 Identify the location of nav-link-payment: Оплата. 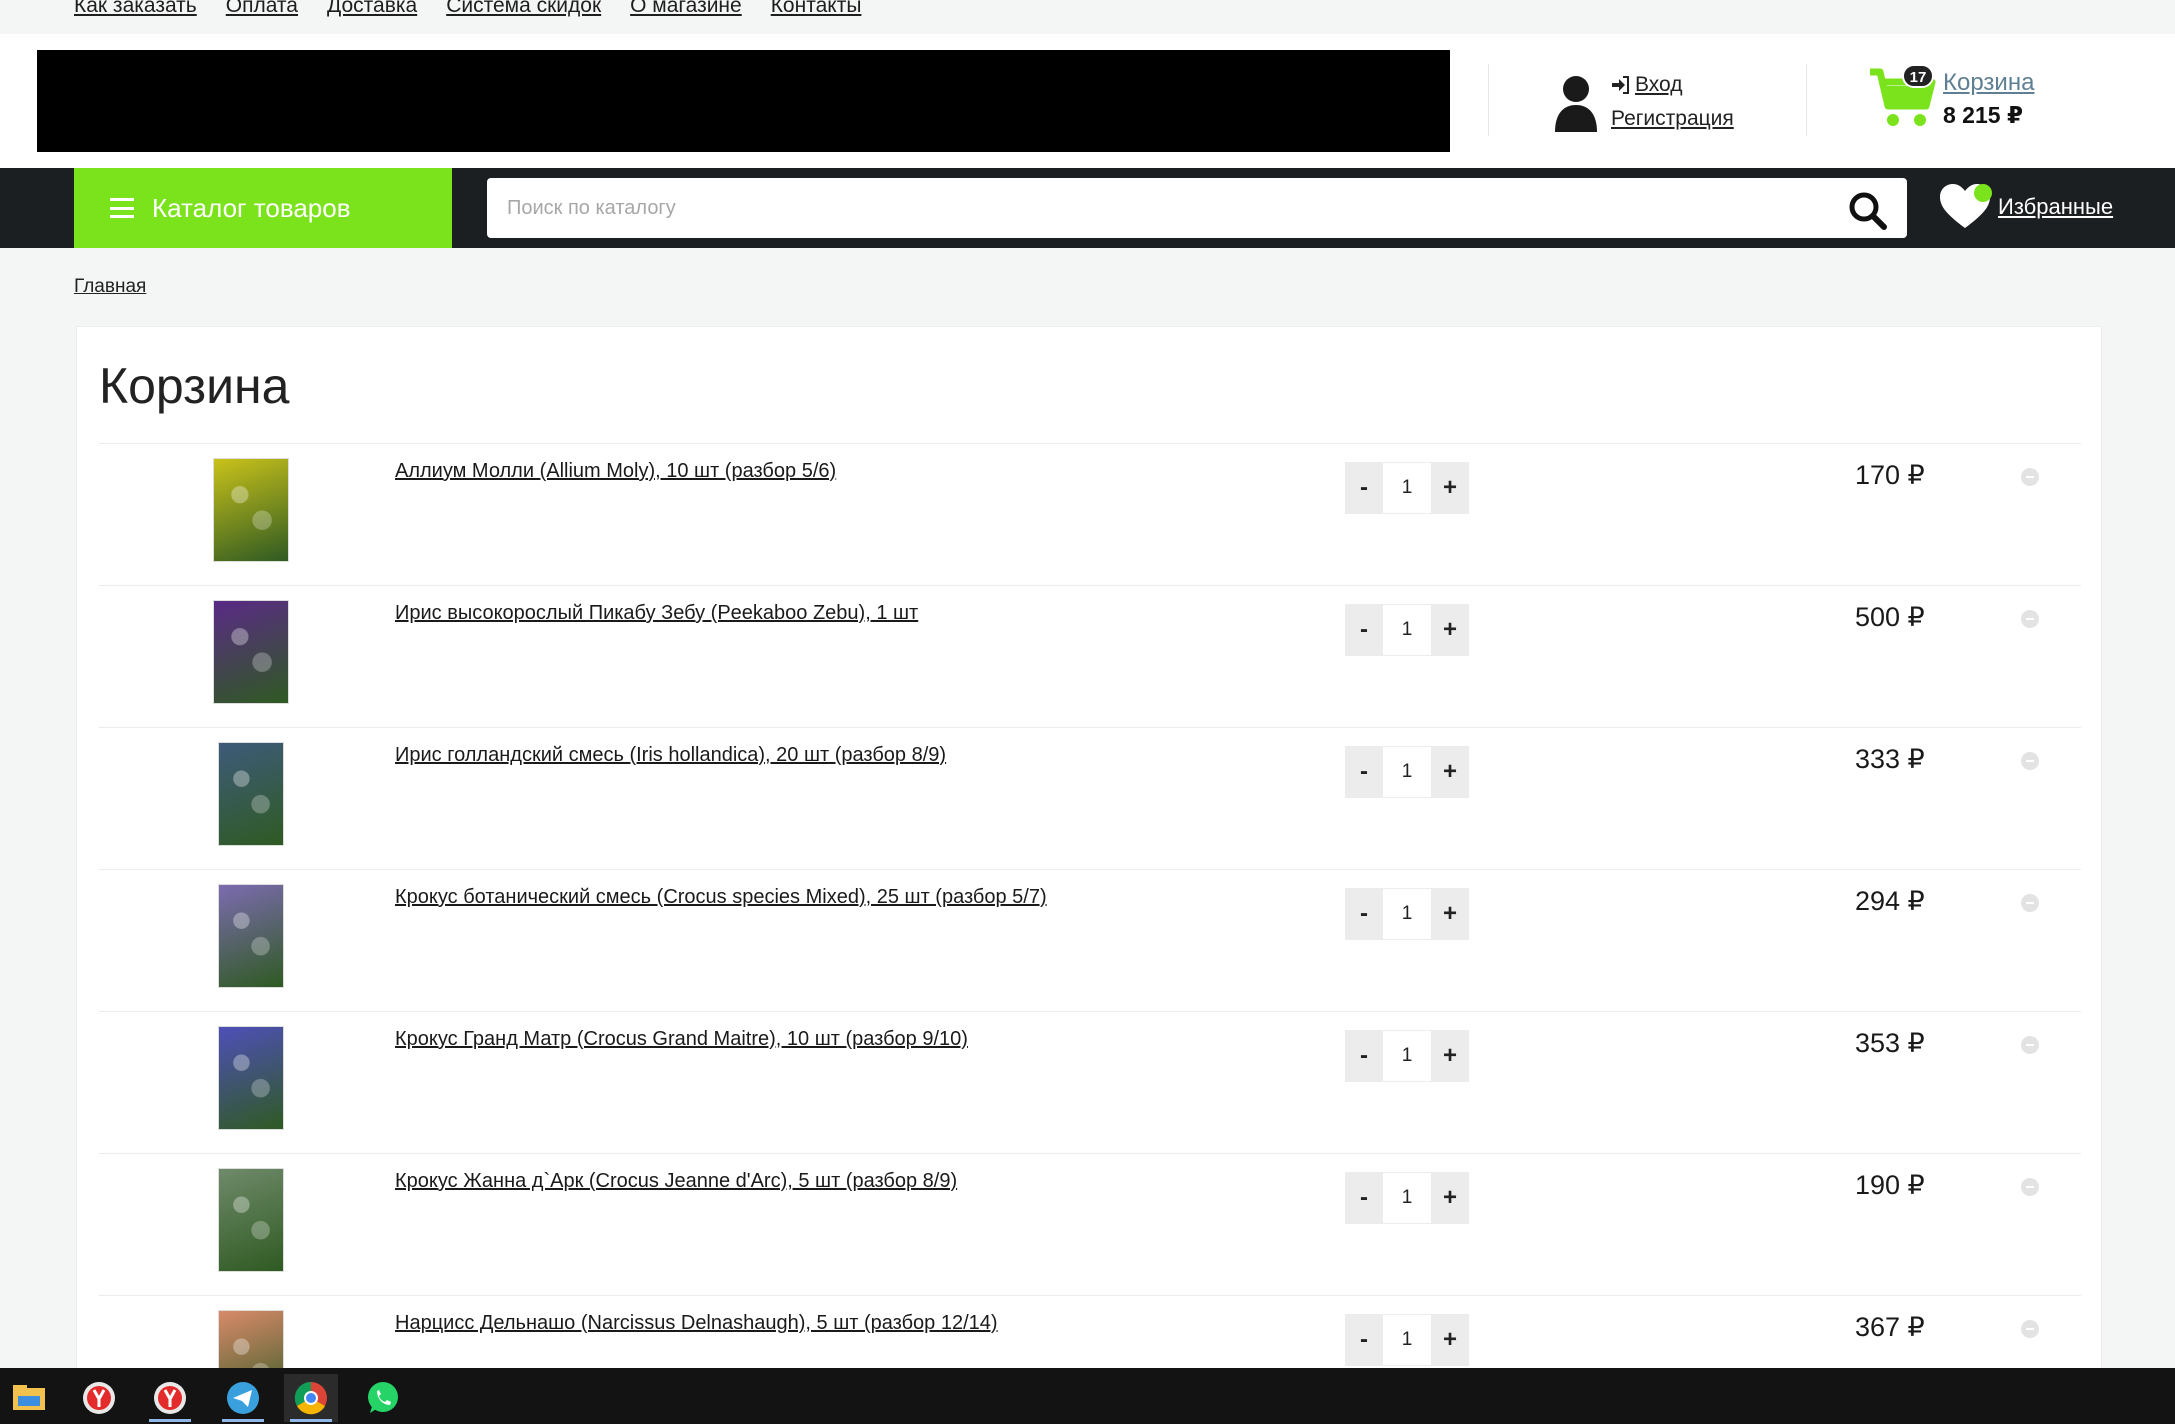
(262, 9).